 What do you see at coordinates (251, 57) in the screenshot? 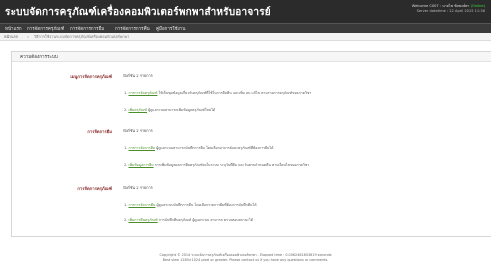
I see `panel-header: ความต้องการระบบ` at bounding box center [251, 57].